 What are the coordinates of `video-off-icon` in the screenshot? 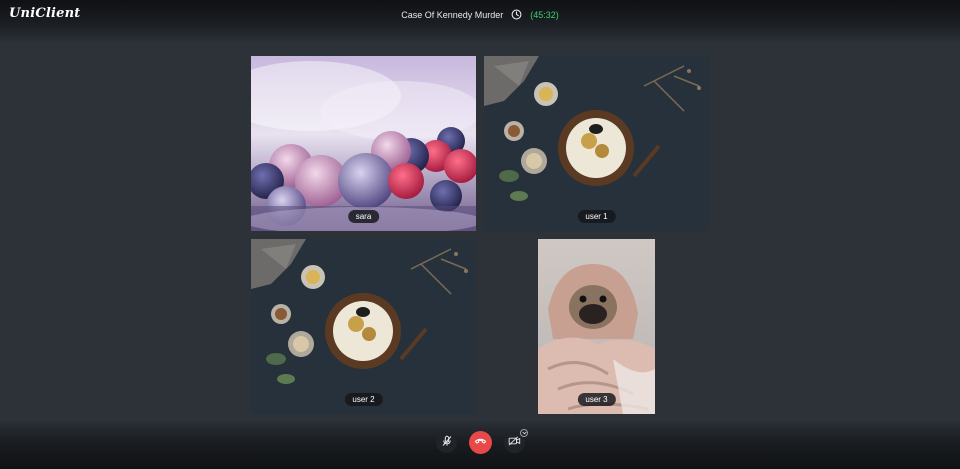 It's located at (514, 443).